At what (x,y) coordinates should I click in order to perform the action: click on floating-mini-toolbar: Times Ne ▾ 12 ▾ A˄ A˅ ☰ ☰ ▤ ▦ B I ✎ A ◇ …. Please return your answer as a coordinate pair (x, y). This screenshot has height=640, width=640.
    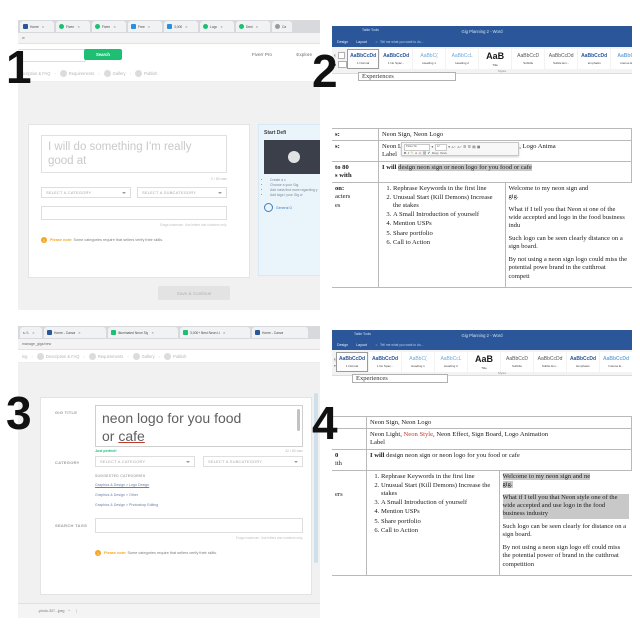
    Looking at the image, I should click on (460, 149).